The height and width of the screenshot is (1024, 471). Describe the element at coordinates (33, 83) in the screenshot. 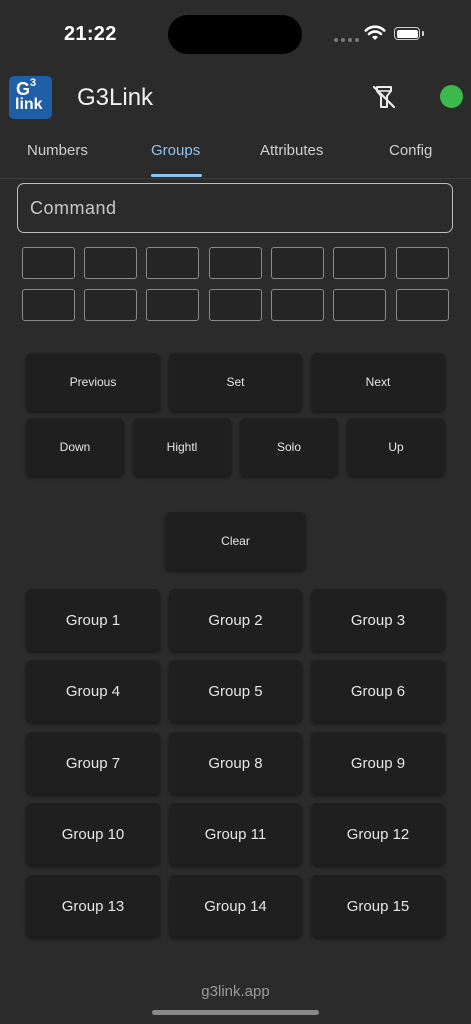

I see `logo-superscript: 3` at that location.